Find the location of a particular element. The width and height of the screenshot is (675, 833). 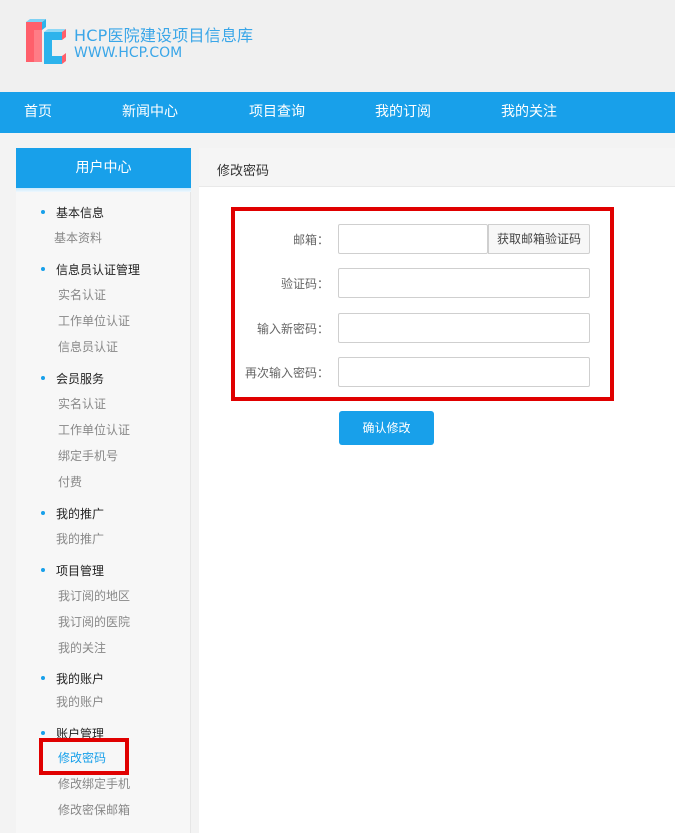

main-header: 修改密码 is located at coordinates (437, 167).